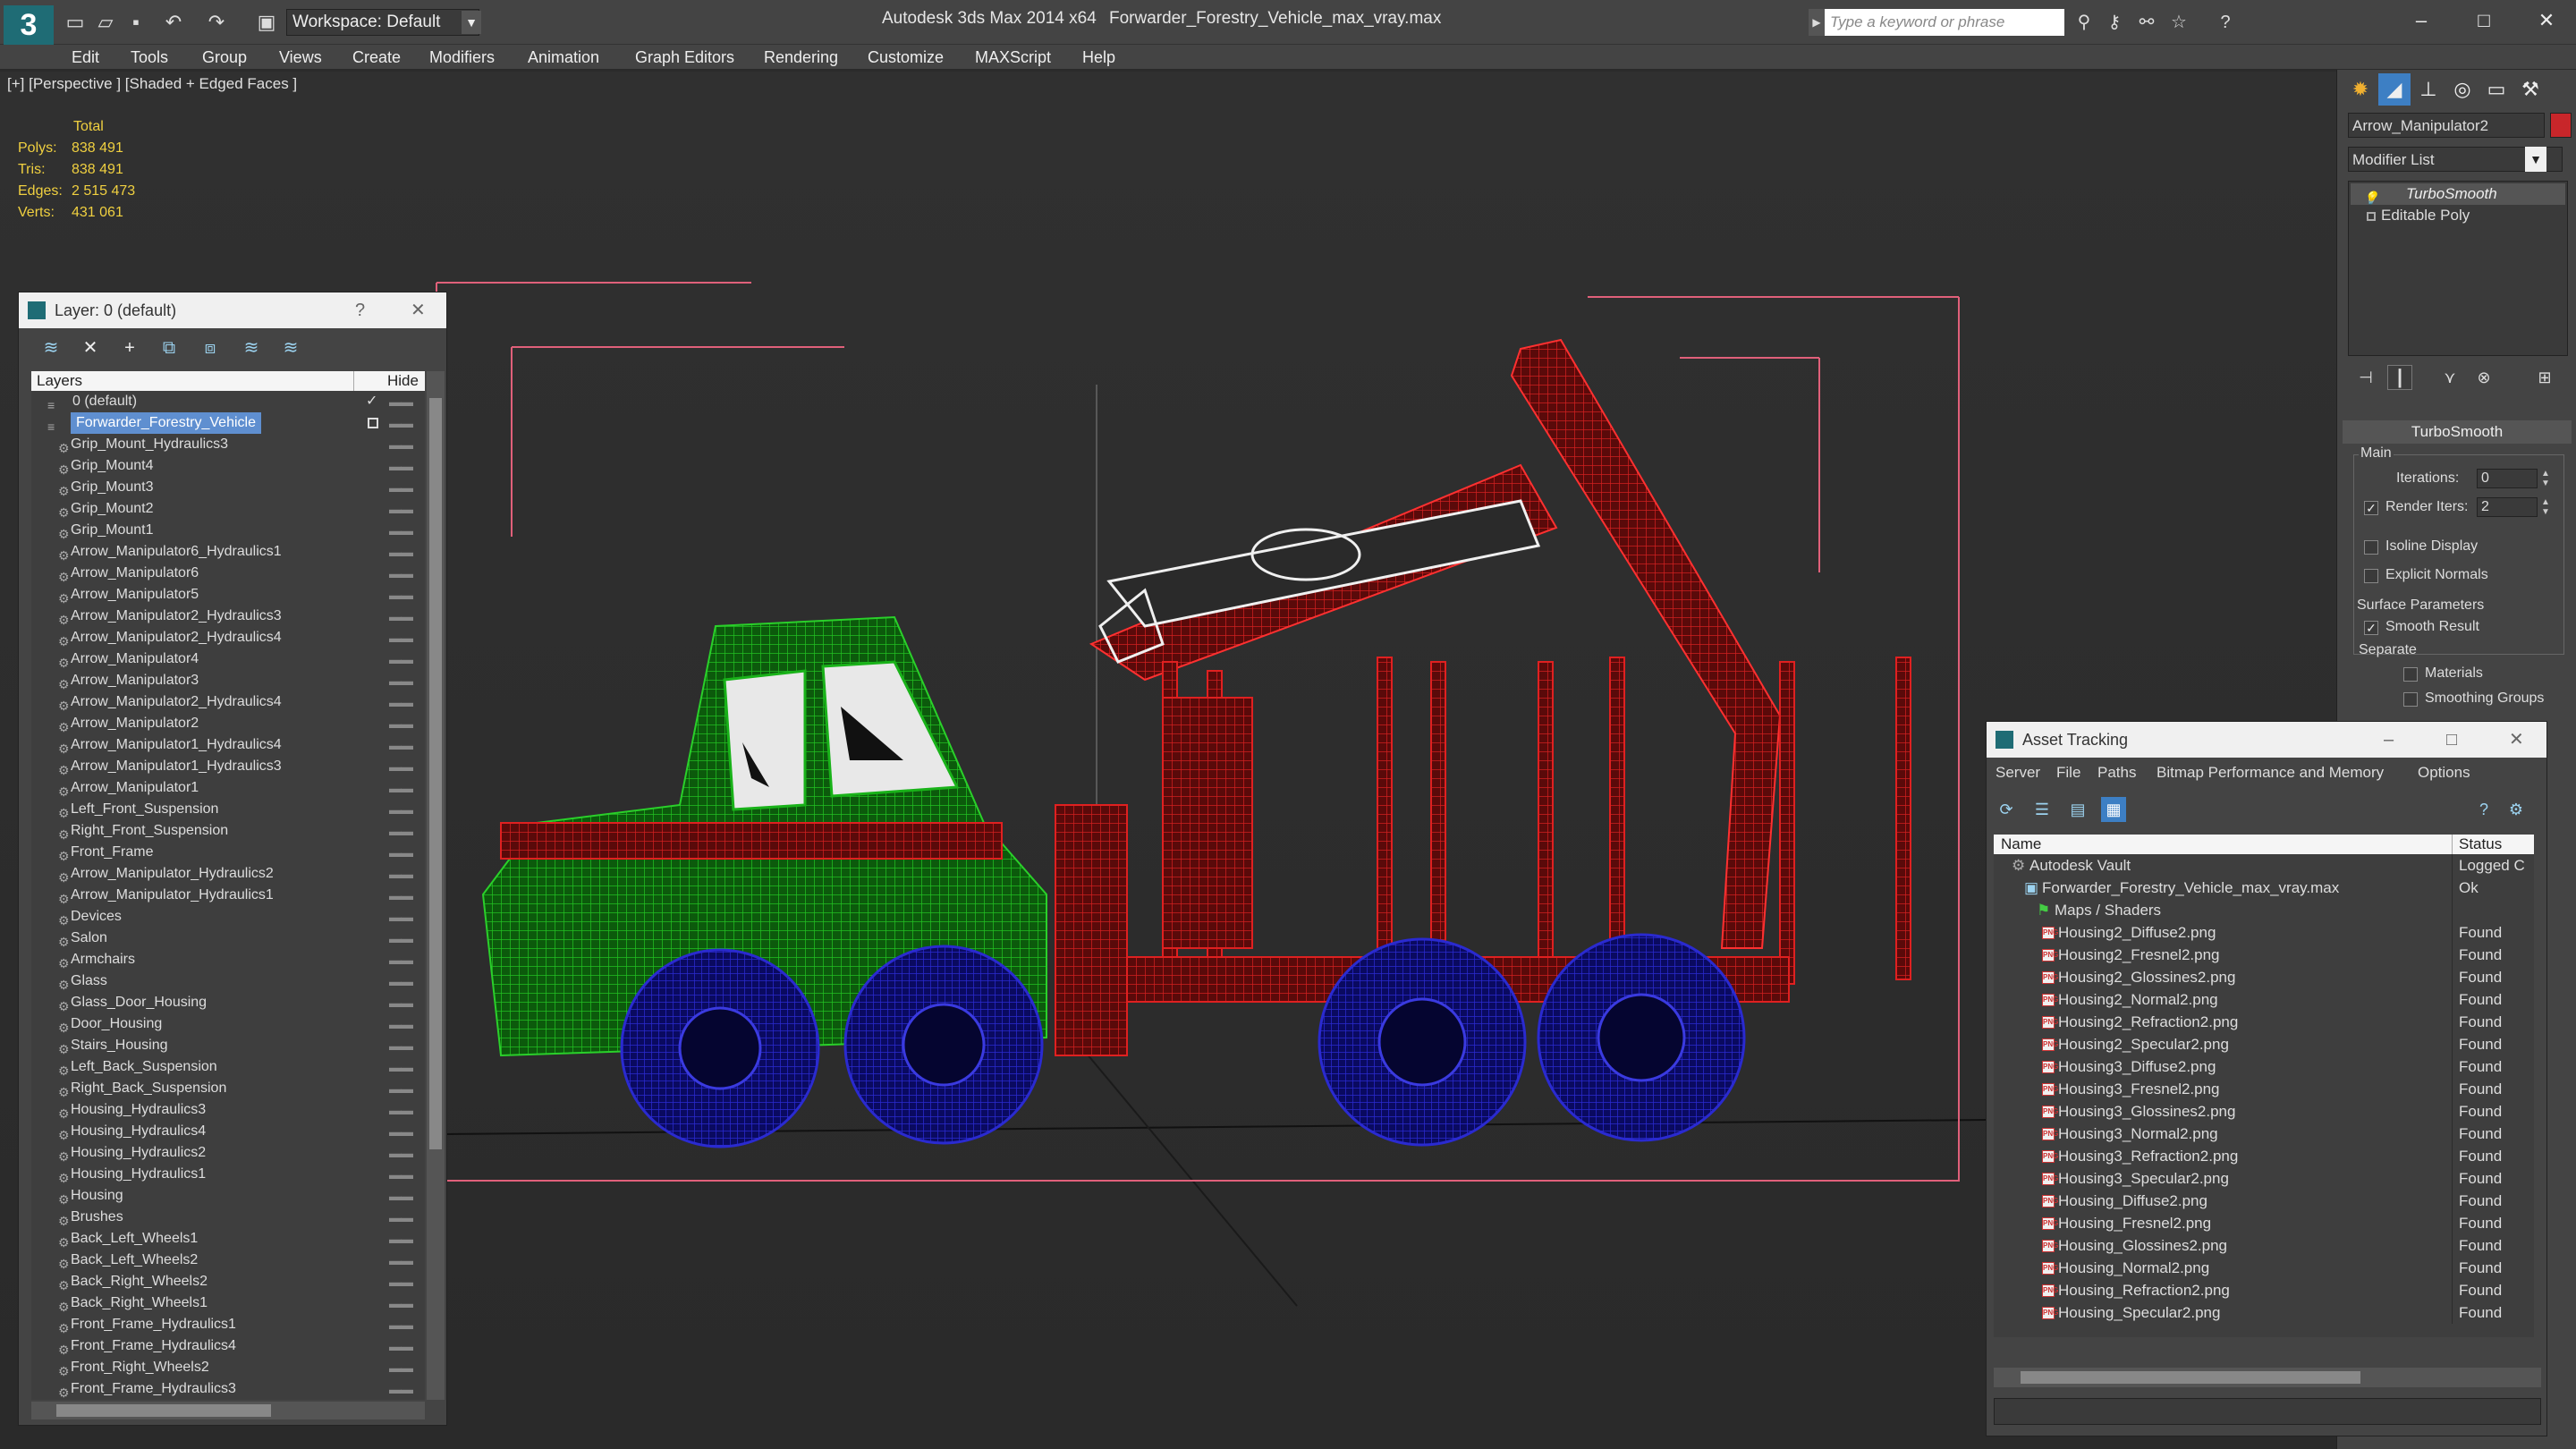  I want to click on asset-row: PNG Housing_Fresnel2.png Found, so click(2264, 1223).